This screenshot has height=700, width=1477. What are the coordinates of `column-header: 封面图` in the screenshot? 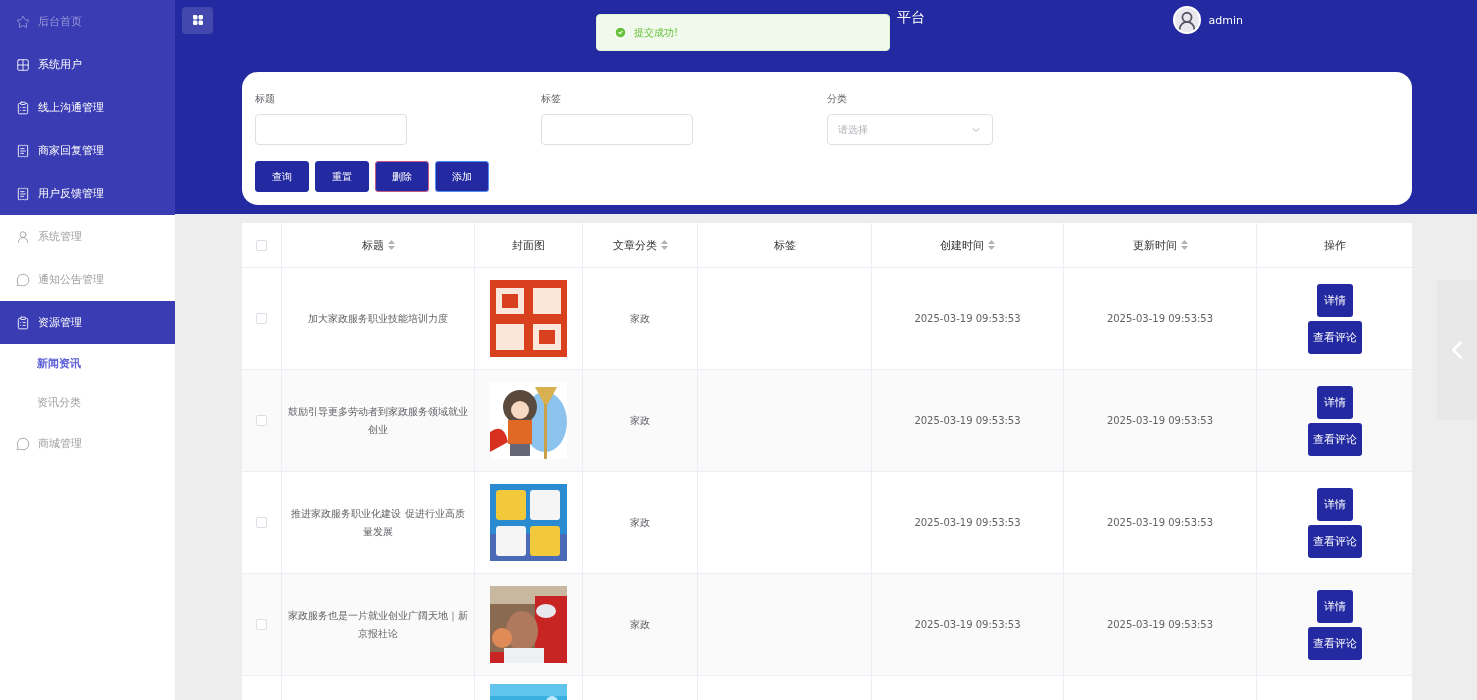 It's located at (528, 245).